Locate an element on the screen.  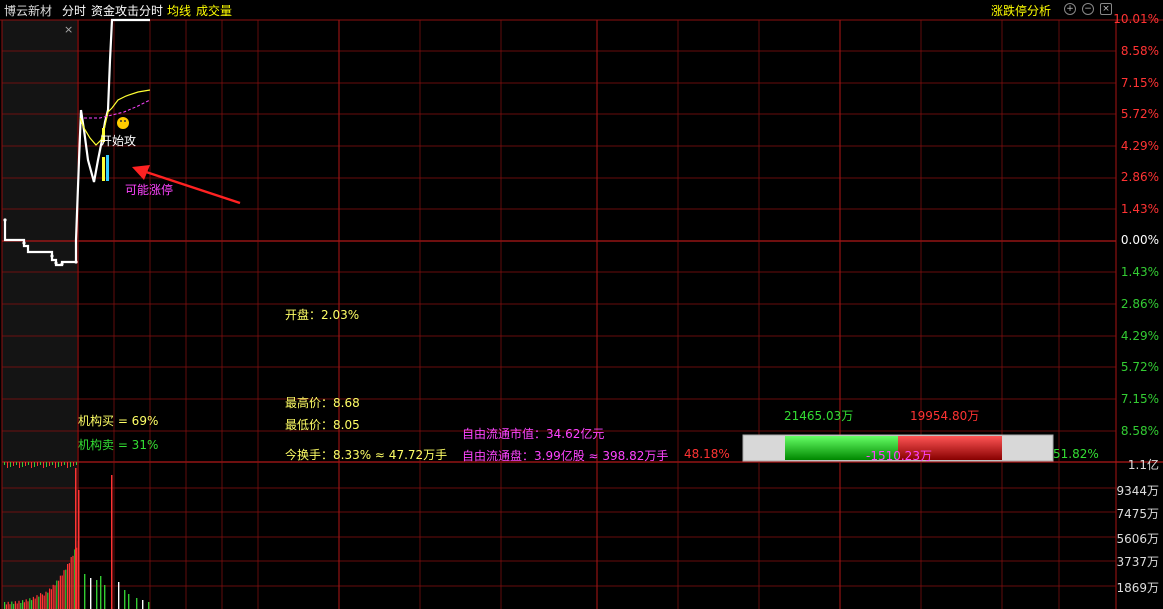
axis-label-up: 5.72% is located at coordinates (1139, 114).